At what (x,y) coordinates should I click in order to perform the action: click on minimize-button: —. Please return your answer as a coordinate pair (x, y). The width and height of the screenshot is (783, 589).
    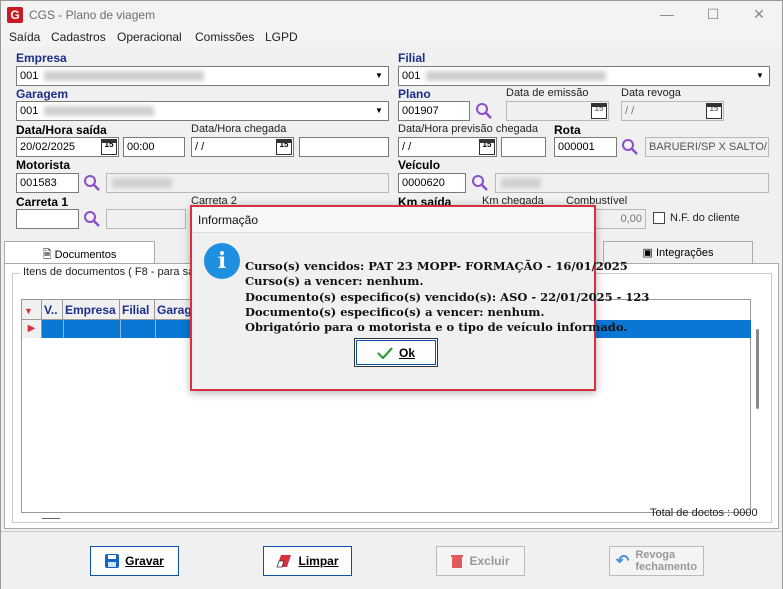
    Looking at the image, I should click on (667, 15).